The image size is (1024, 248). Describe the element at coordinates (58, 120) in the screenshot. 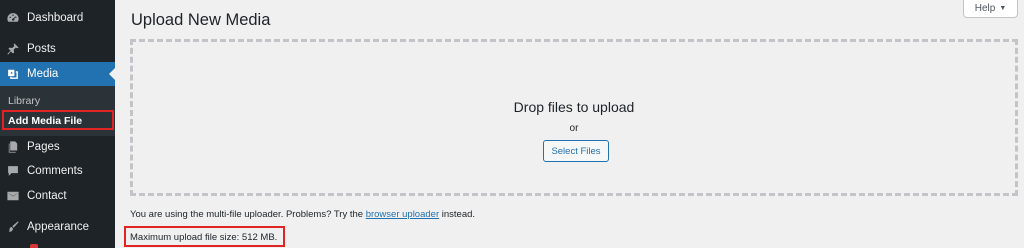

I see `highlight-box-add-media` at that location.